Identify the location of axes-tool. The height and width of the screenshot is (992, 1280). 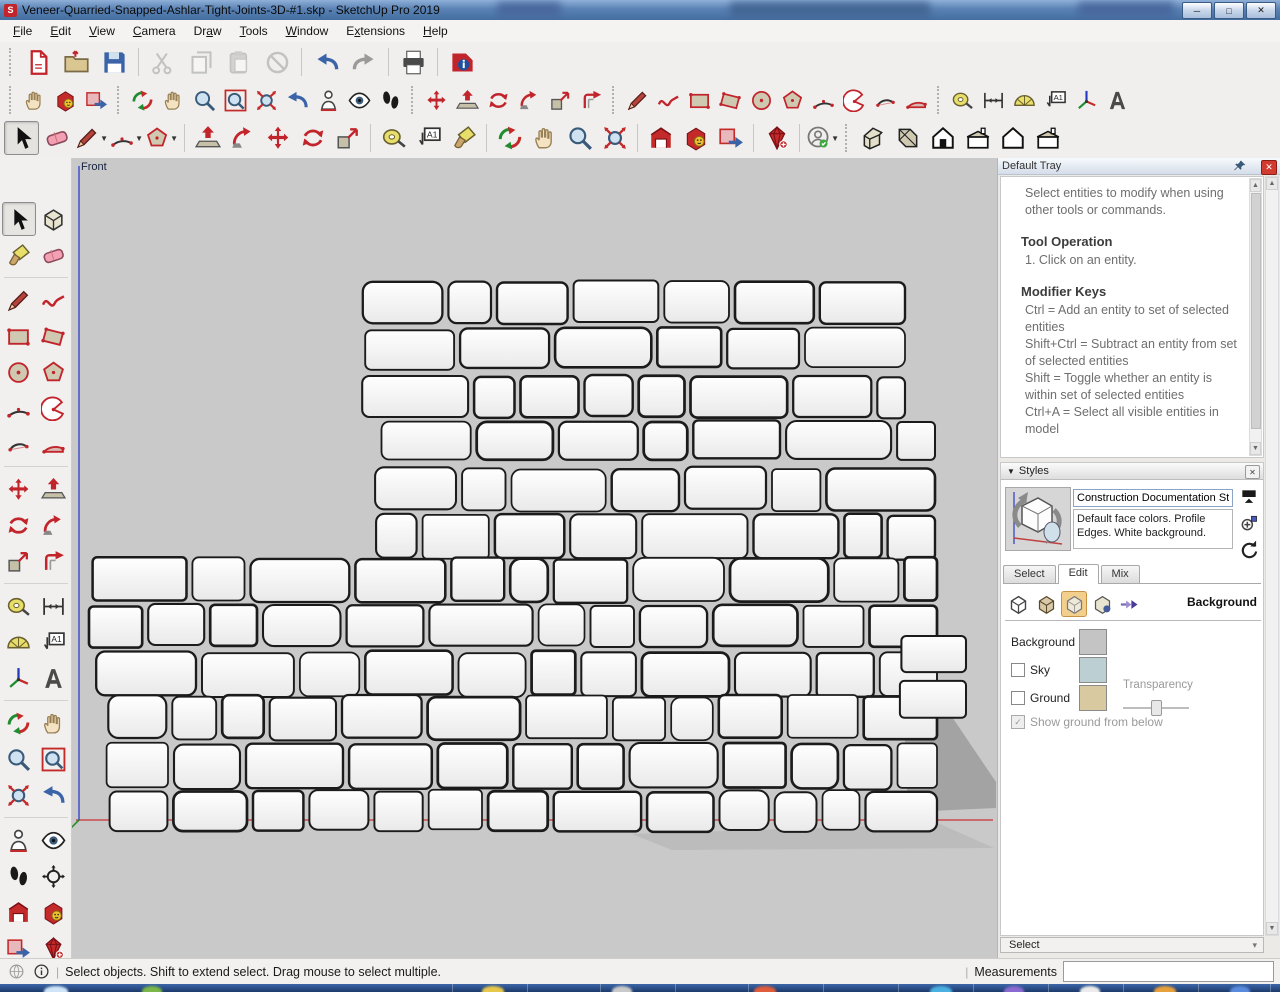
(19, 678).